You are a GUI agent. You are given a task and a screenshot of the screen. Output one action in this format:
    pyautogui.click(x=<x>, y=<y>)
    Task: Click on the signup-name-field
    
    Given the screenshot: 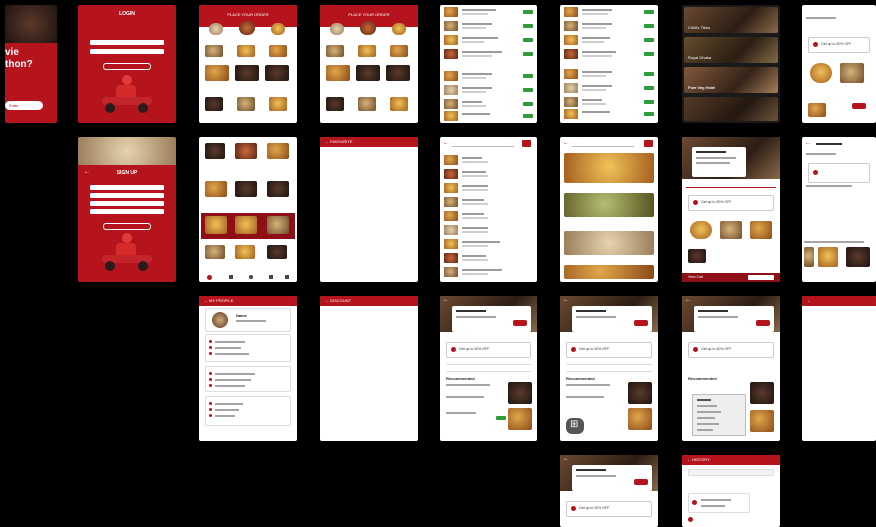 What is the action you would take?
    pyautogui.click(x=127, y=187)
    